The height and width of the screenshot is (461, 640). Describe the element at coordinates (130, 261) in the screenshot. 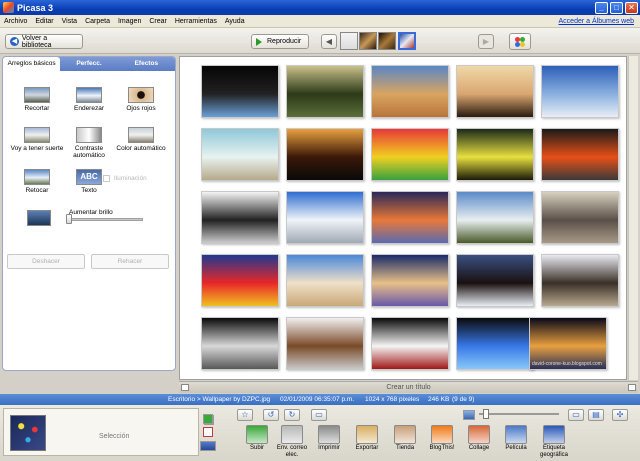

I see `redo-button: Rehacer` at that location.